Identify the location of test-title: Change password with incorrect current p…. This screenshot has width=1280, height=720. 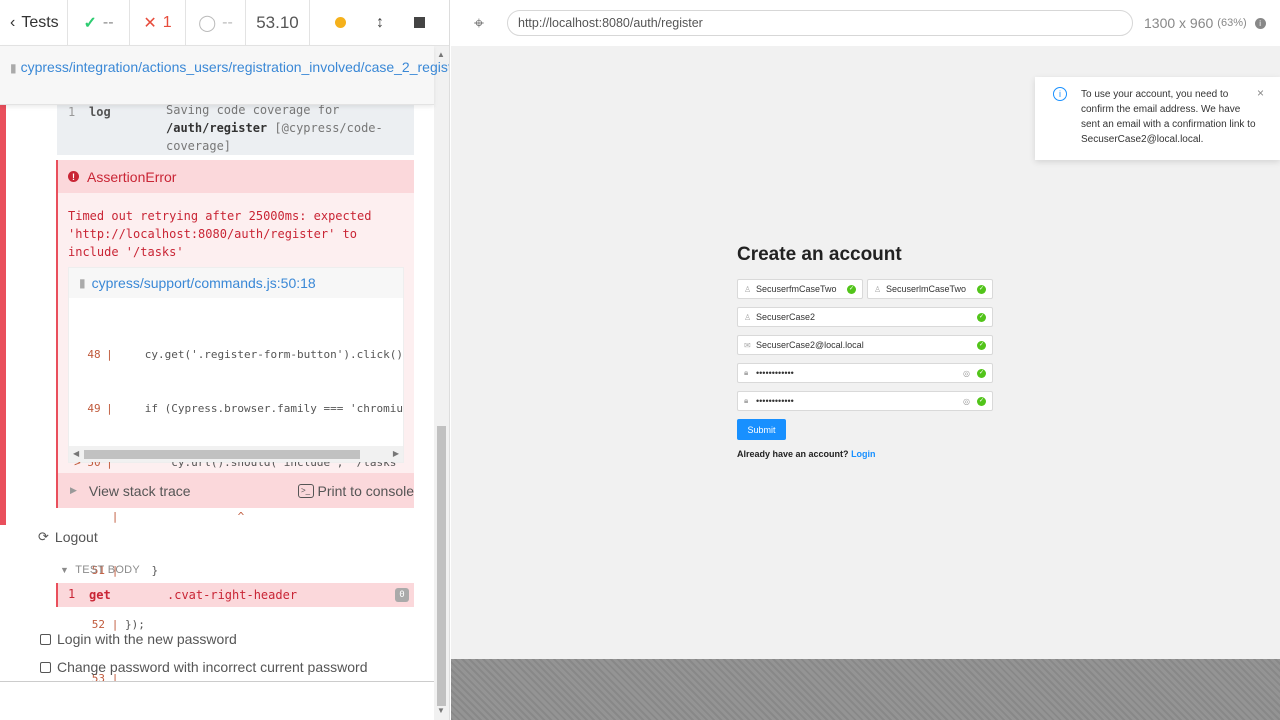
(212, 667).